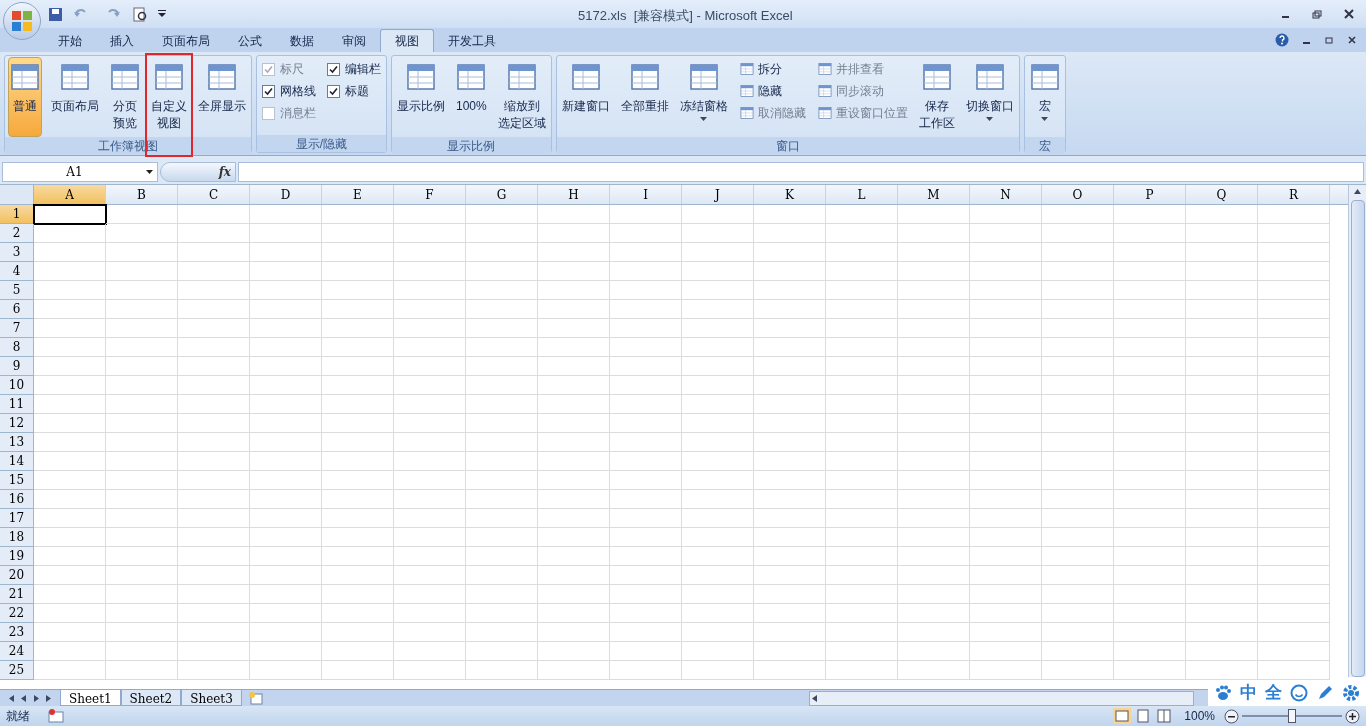 This screenshot has height=726, width=1366. What do you see at coordinates (862, 194) in the screenshot?
I see `column-header: L` at bounding box center [862, 194].